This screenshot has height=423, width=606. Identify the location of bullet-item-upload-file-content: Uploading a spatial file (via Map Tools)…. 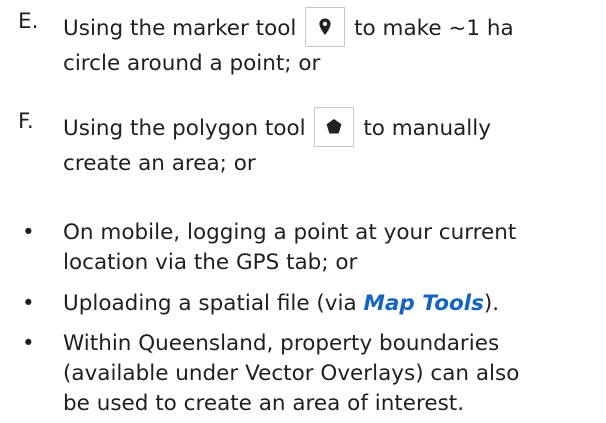
(333, 304).